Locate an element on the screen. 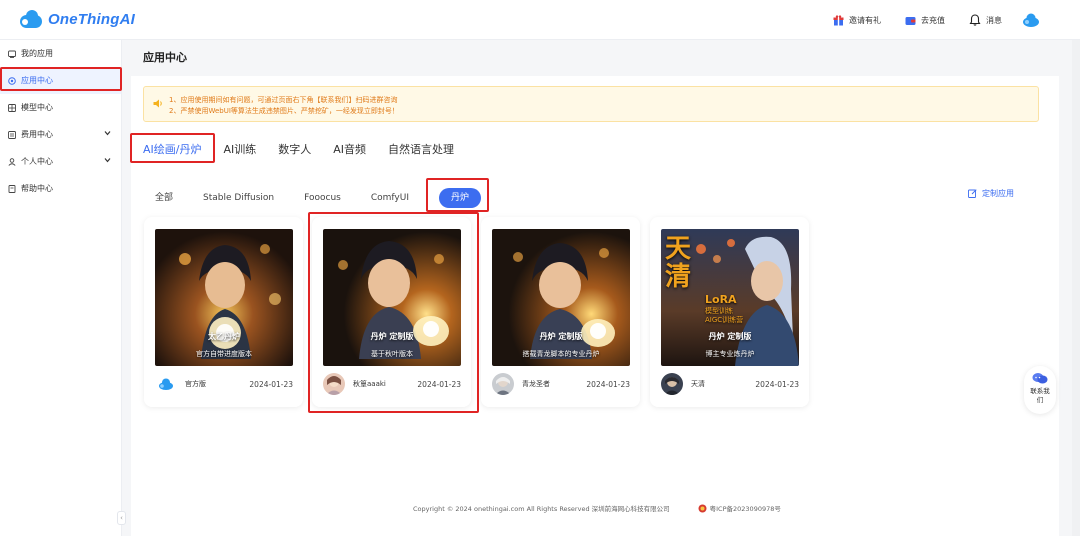 This screenshot has width=1080, height=536. contact-us-button: 联系我们 is located at coordinates (1040, 390).